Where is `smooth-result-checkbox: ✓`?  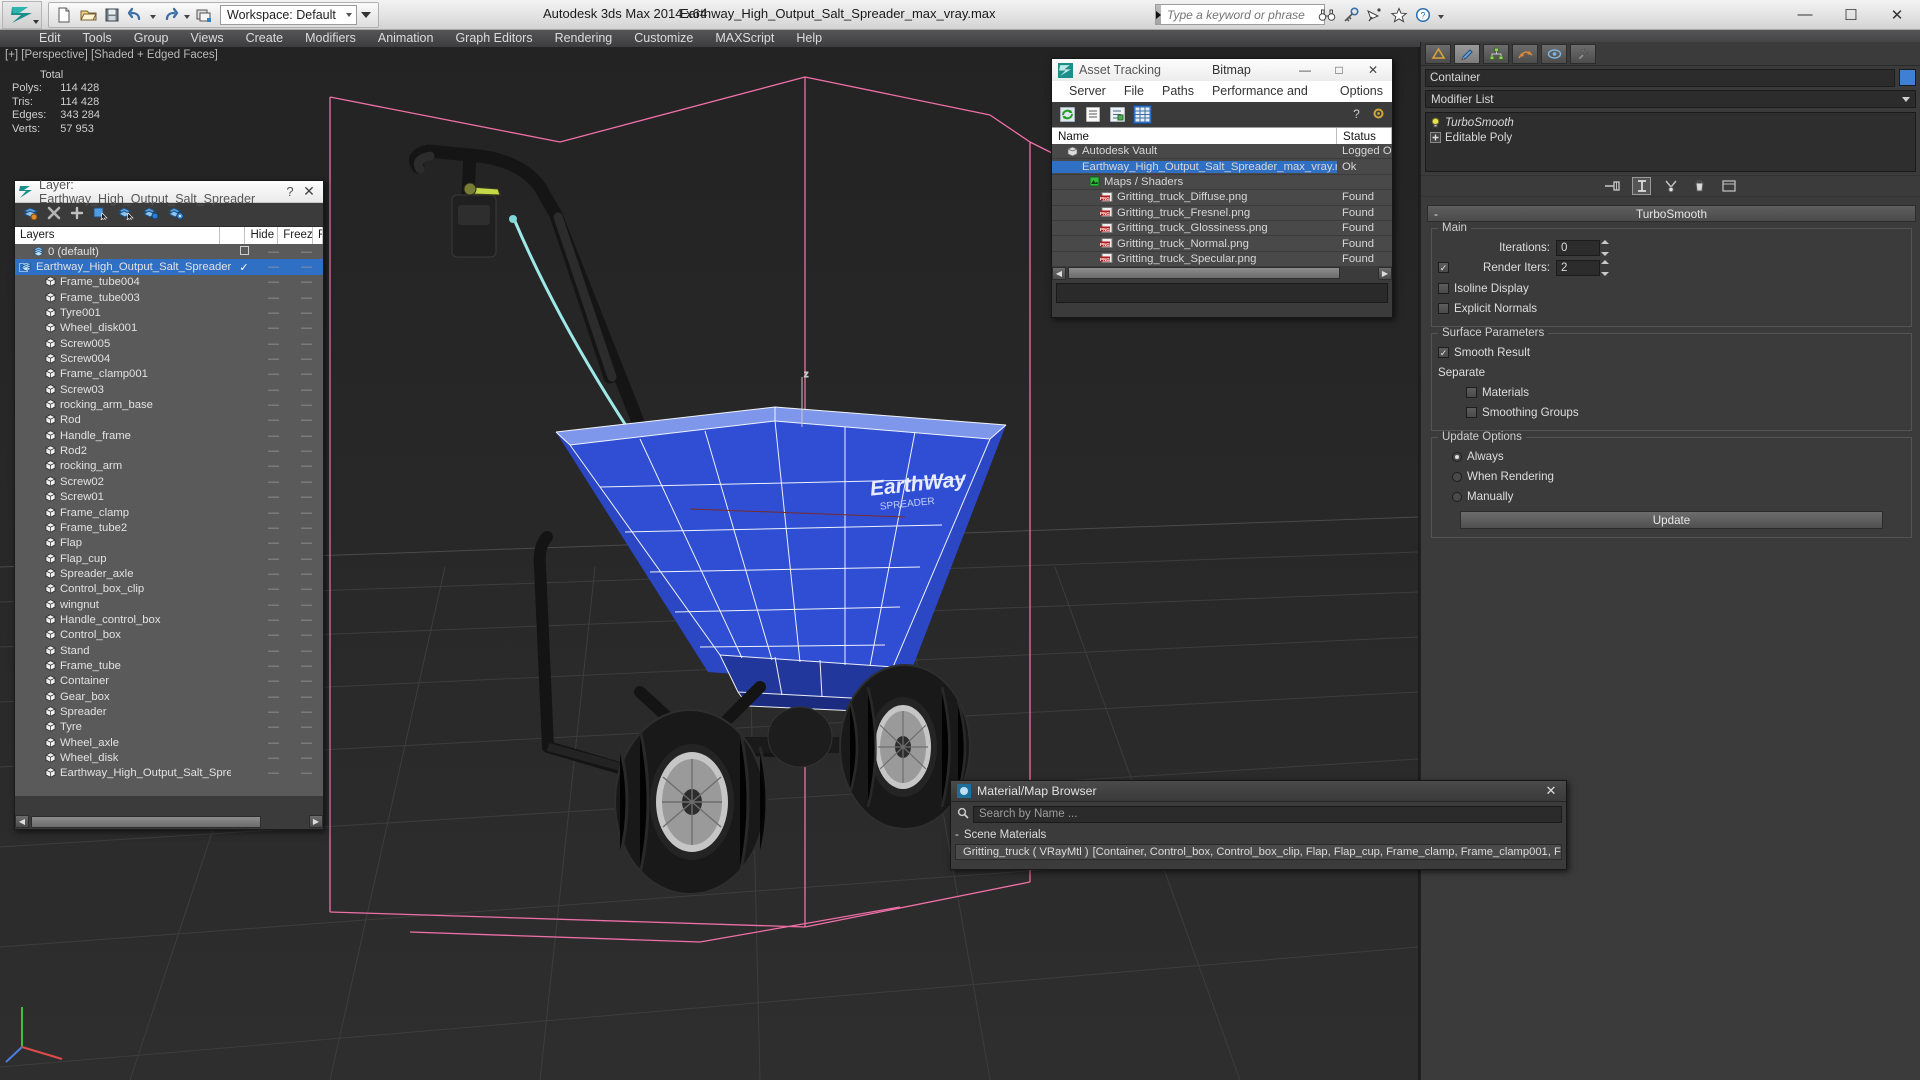 smooth-result-checkbox: ✓ is located at coordinates (1443, 352).